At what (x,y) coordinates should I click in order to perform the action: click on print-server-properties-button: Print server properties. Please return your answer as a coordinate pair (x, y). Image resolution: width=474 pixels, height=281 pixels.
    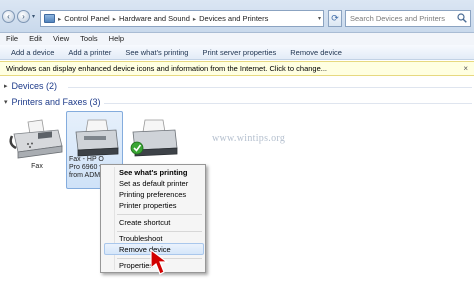
    Looking at the image, I should click on (239, 52).